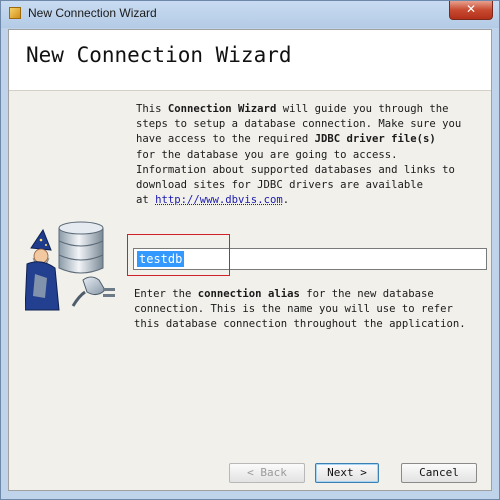 Image resolution: width=500 pixels, height=500 pixels. Describe the element at coordinates (362, 109) in the screenshot. I see `intro-text-part: will guide you through the` at that location.